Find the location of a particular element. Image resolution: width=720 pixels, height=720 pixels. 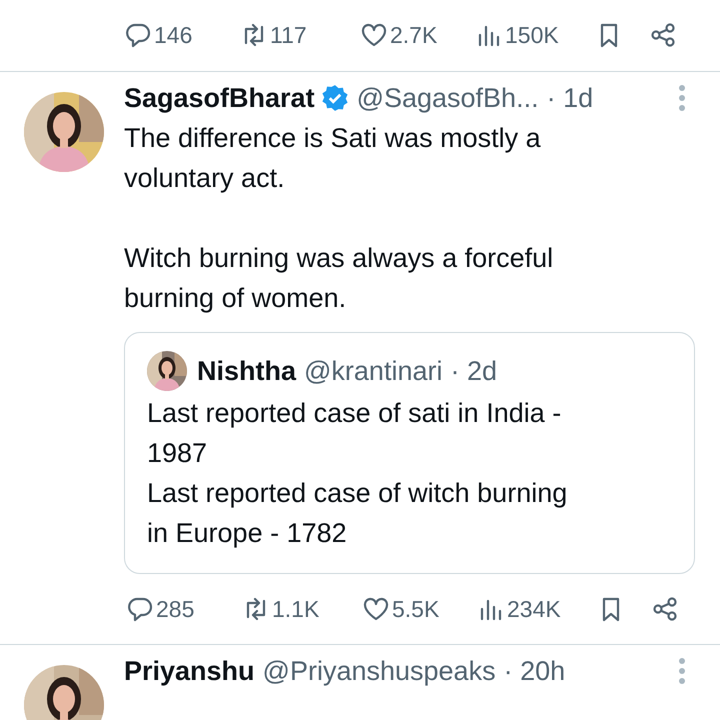

post-time: · 2d is located at coordinates (474, 371).